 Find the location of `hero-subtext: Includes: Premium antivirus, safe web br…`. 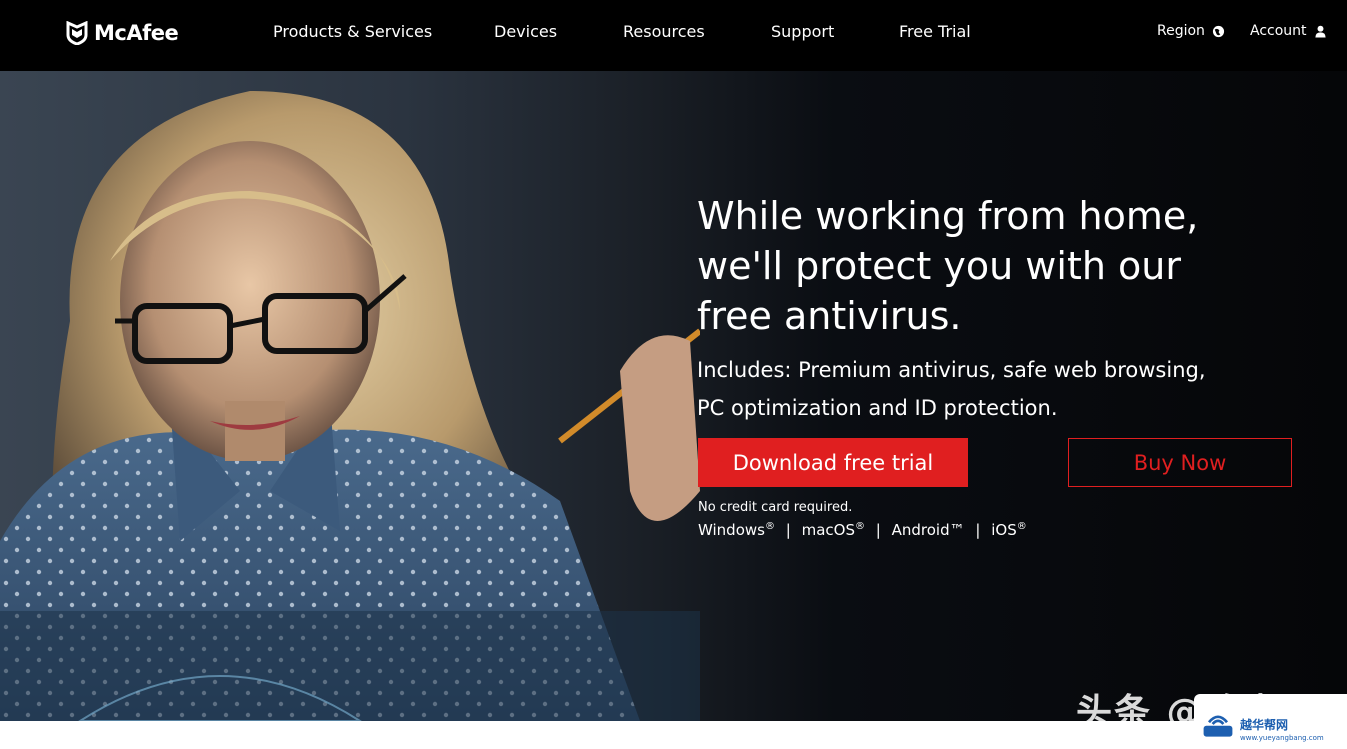

hero-subtext: Includes: Premium antivirus, safe web br… is located at coordinates (997, 389).